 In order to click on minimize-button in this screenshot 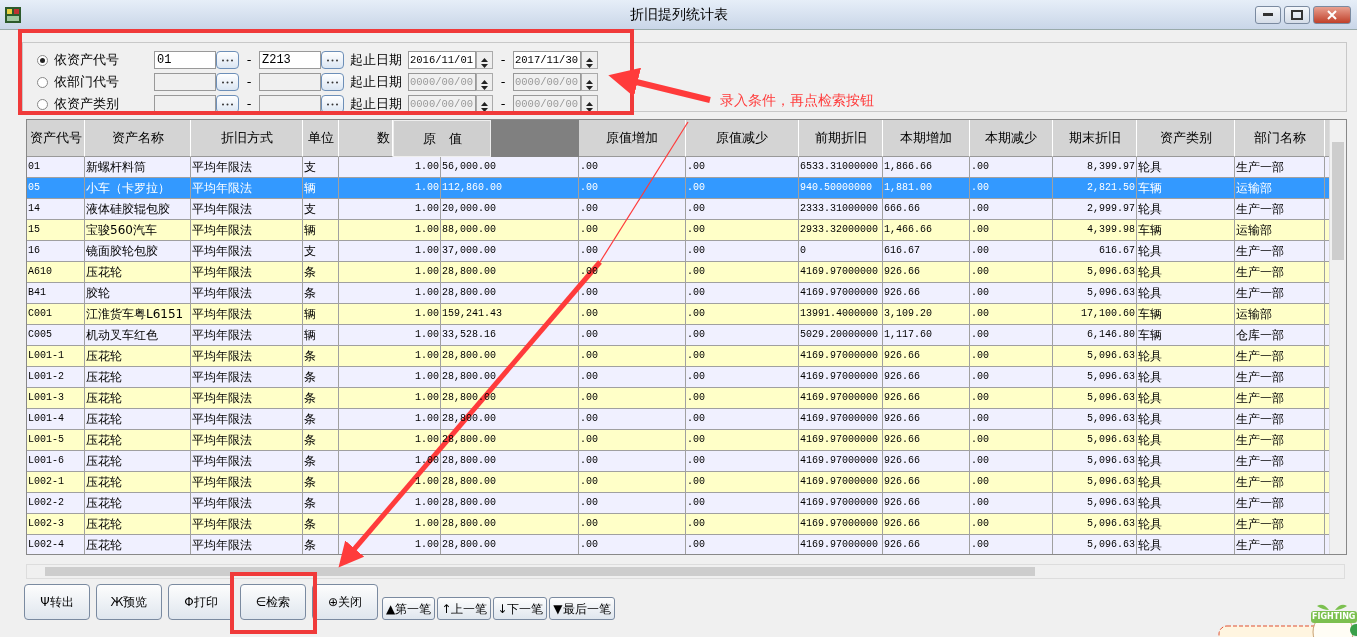, I will do `click(1267, 15)`.